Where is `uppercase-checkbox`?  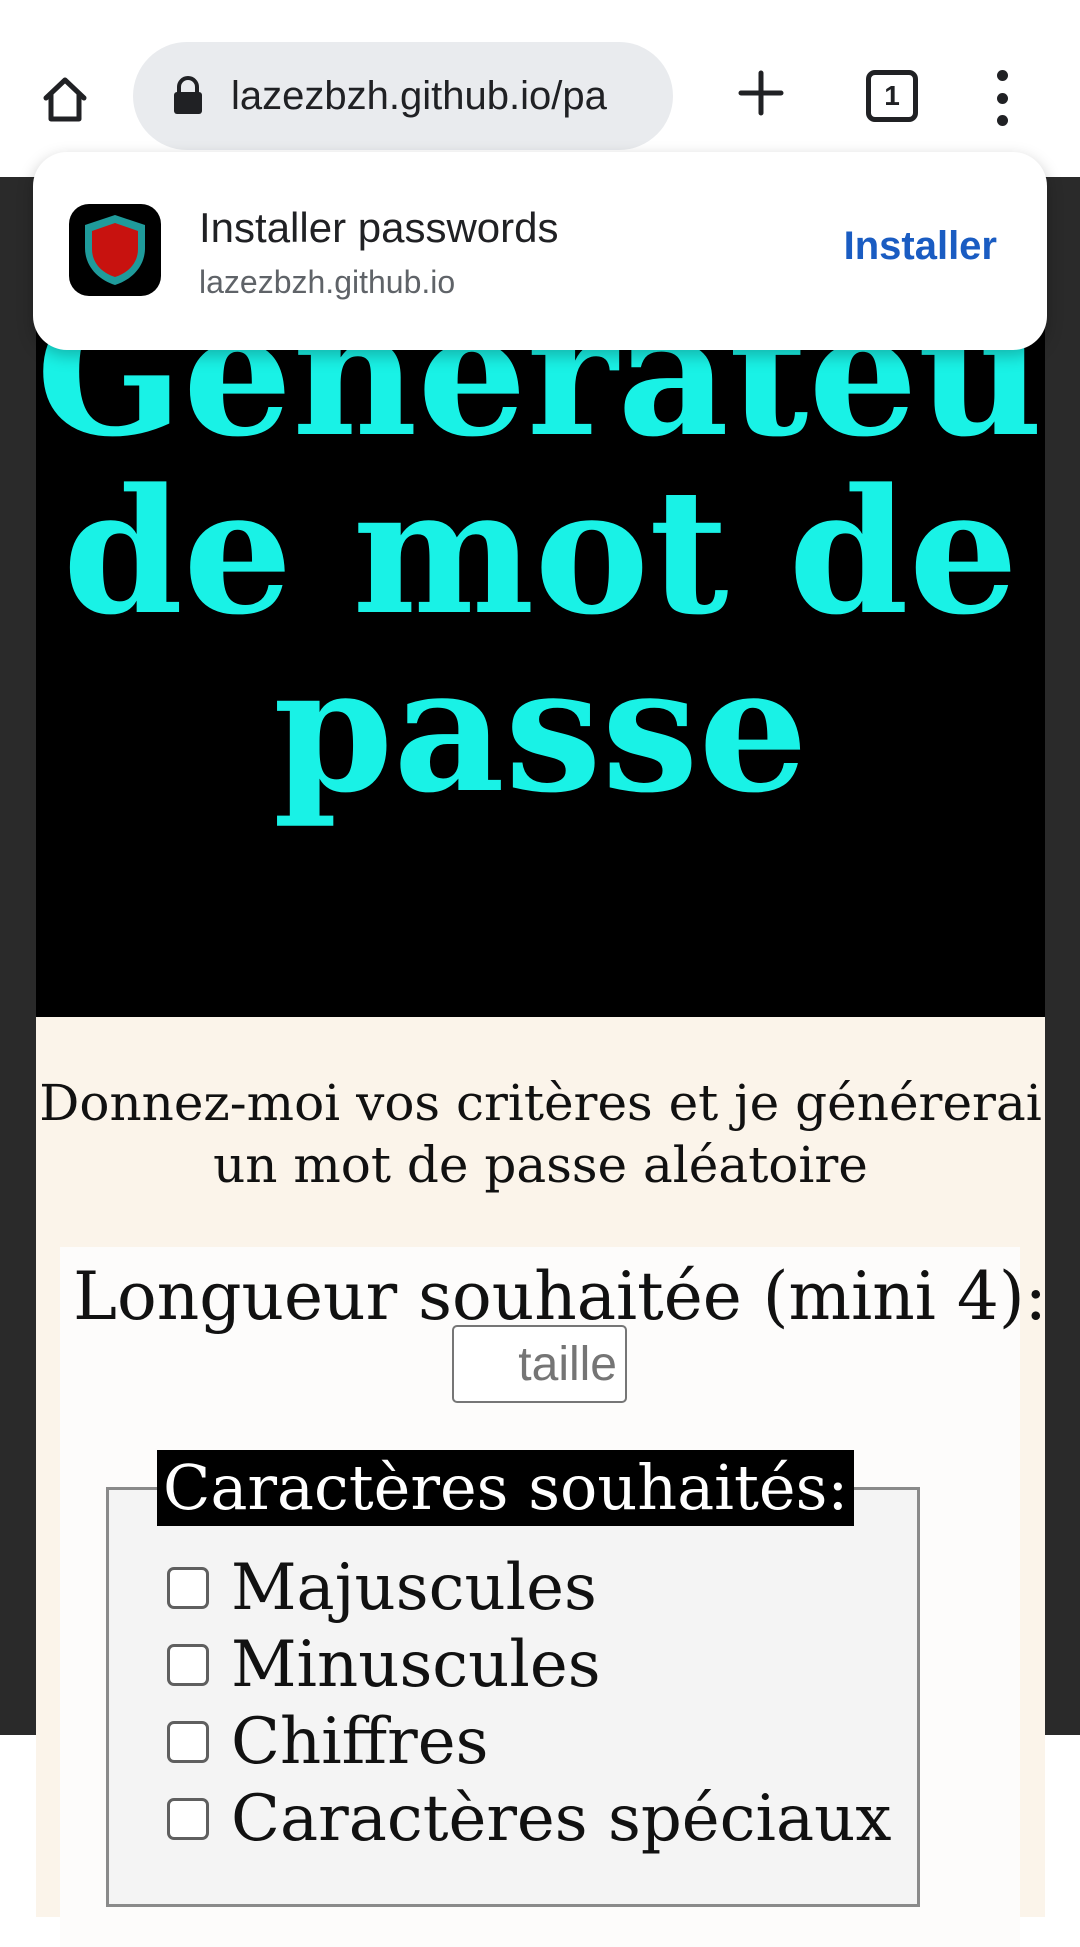 uppercase-checkbox is located at coordinates (188, 1588).